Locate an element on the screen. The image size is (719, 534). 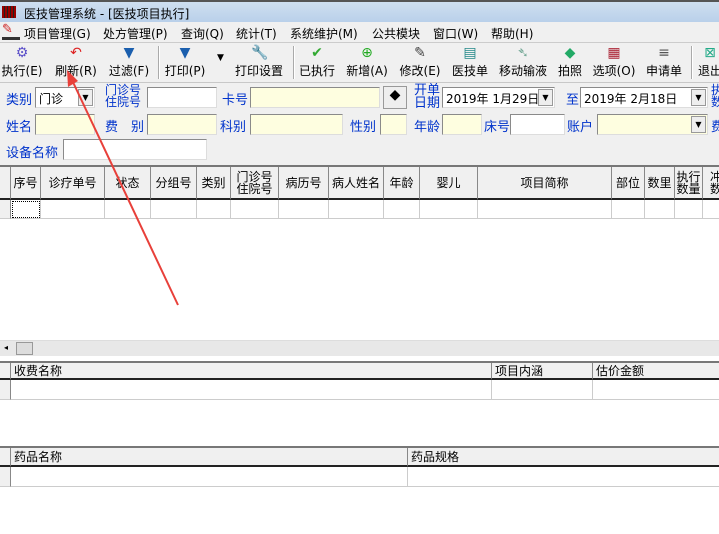
annotation-arrow is located at coordinates (123, 188).